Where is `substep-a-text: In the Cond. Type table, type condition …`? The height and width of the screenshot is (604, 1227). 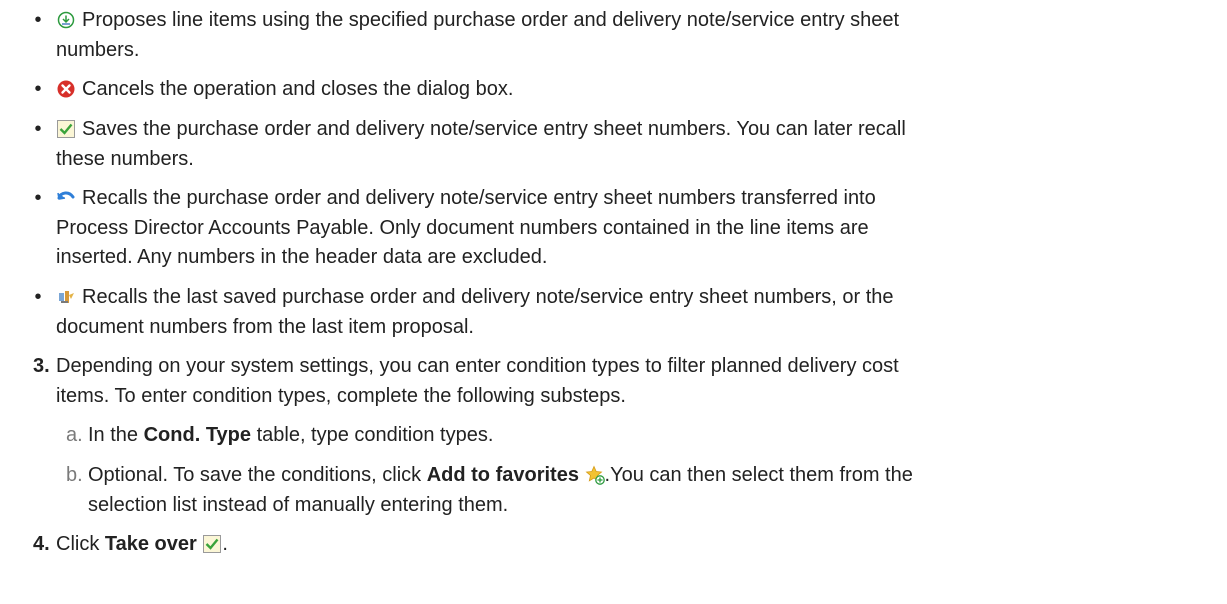
substep-a-text: In the Cond. Type table, type condition … is located at coordinates (290, 435).